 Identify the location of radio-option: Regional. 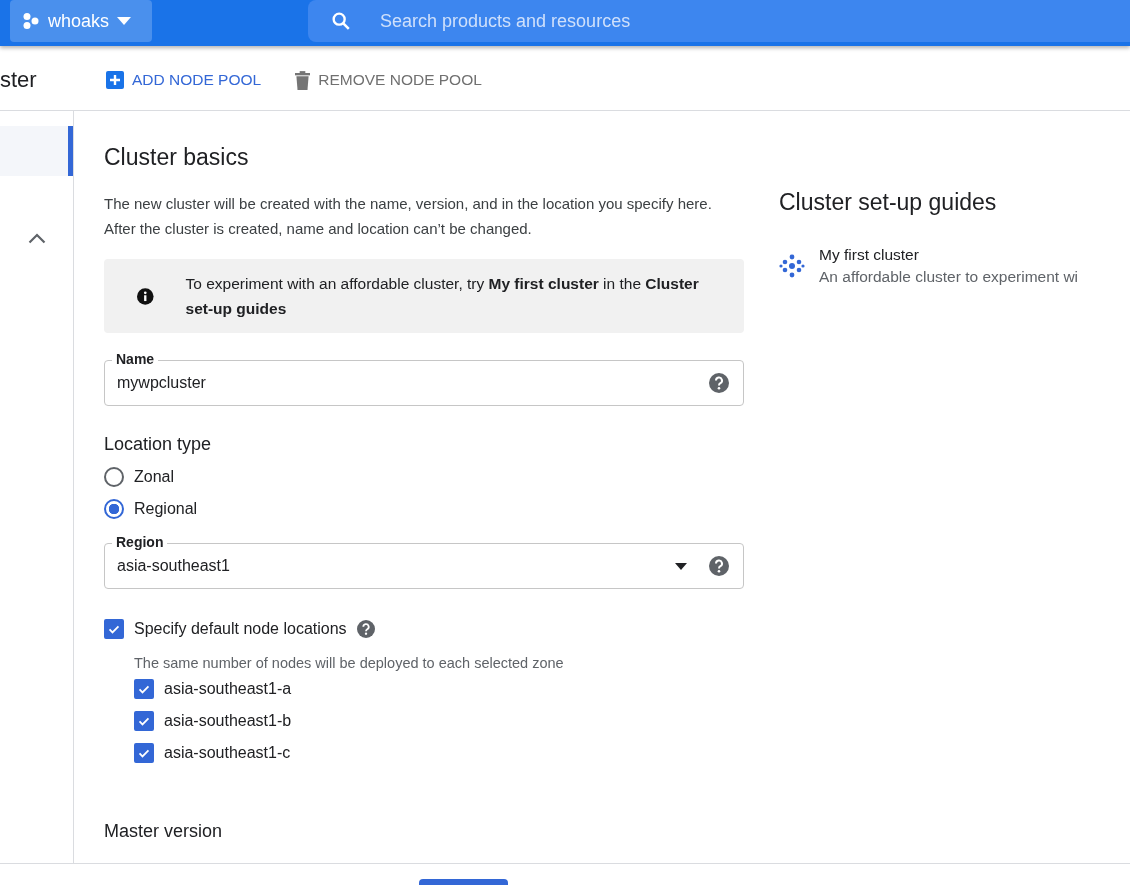
(151, 509).